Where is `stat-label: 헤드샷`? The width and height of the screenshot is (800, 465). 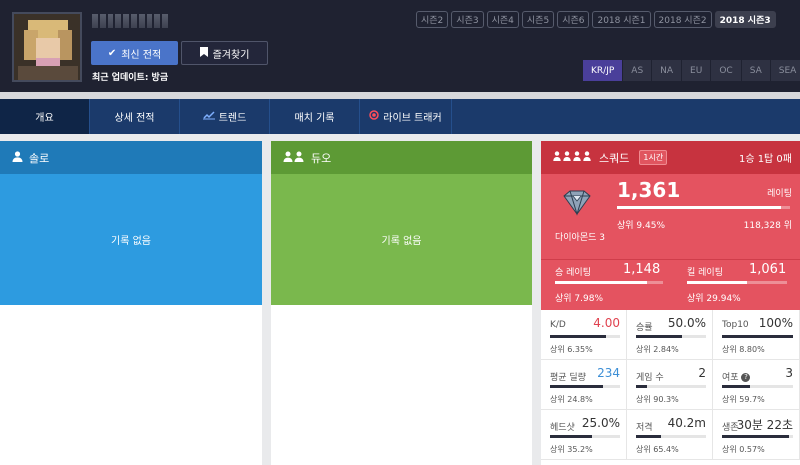
stat-label: 헤드샷 is located at coordinates (562, 428).